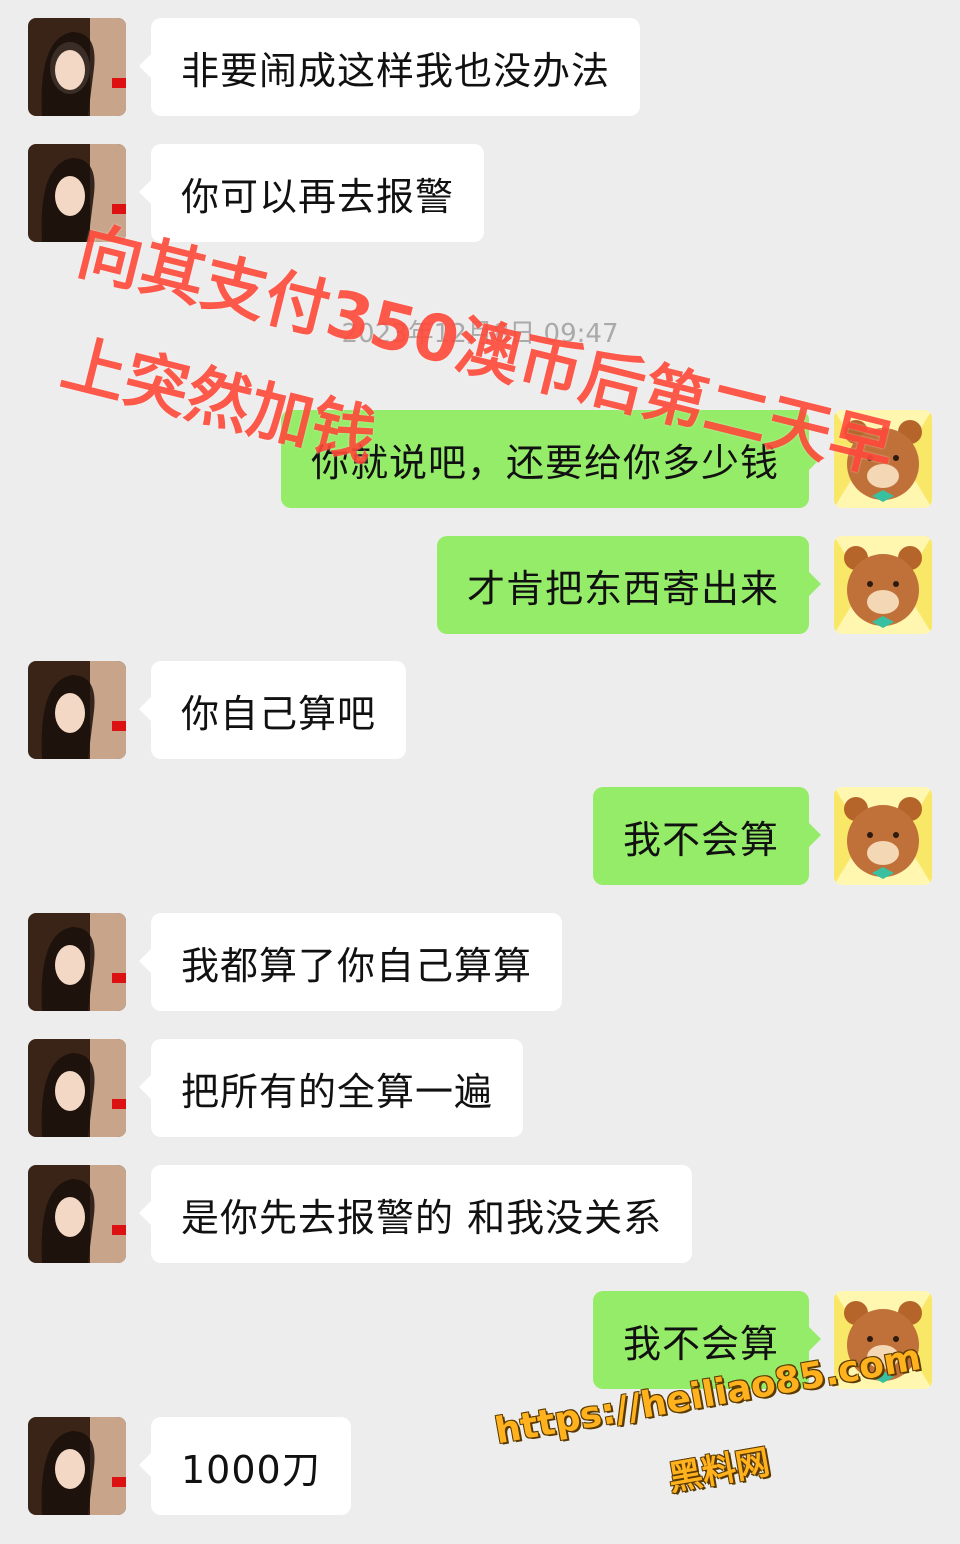 The image size is (960, 1544). I want to click on received-message-bubble: 把所有的全算一遍, so click(331, 1088).